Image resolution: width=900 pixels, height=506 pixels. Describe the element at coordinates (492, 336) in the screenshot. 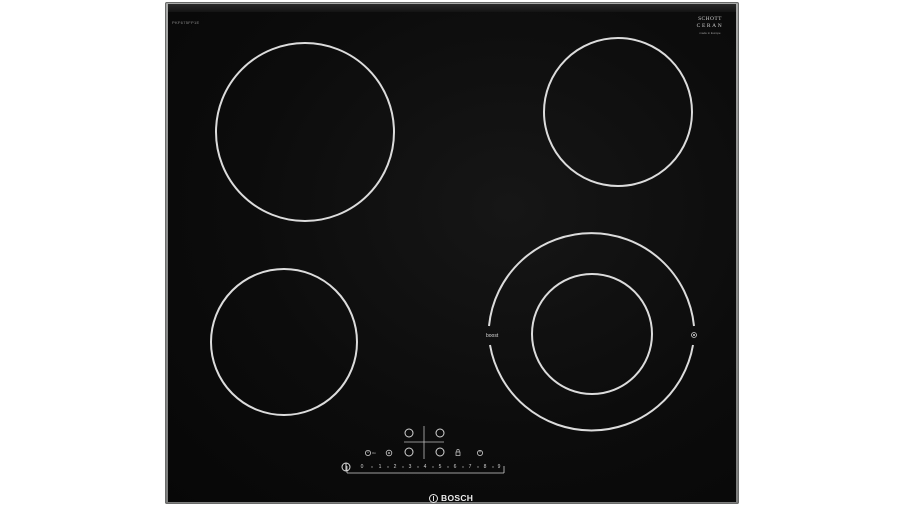

I see `boost-label: boost` at that location.